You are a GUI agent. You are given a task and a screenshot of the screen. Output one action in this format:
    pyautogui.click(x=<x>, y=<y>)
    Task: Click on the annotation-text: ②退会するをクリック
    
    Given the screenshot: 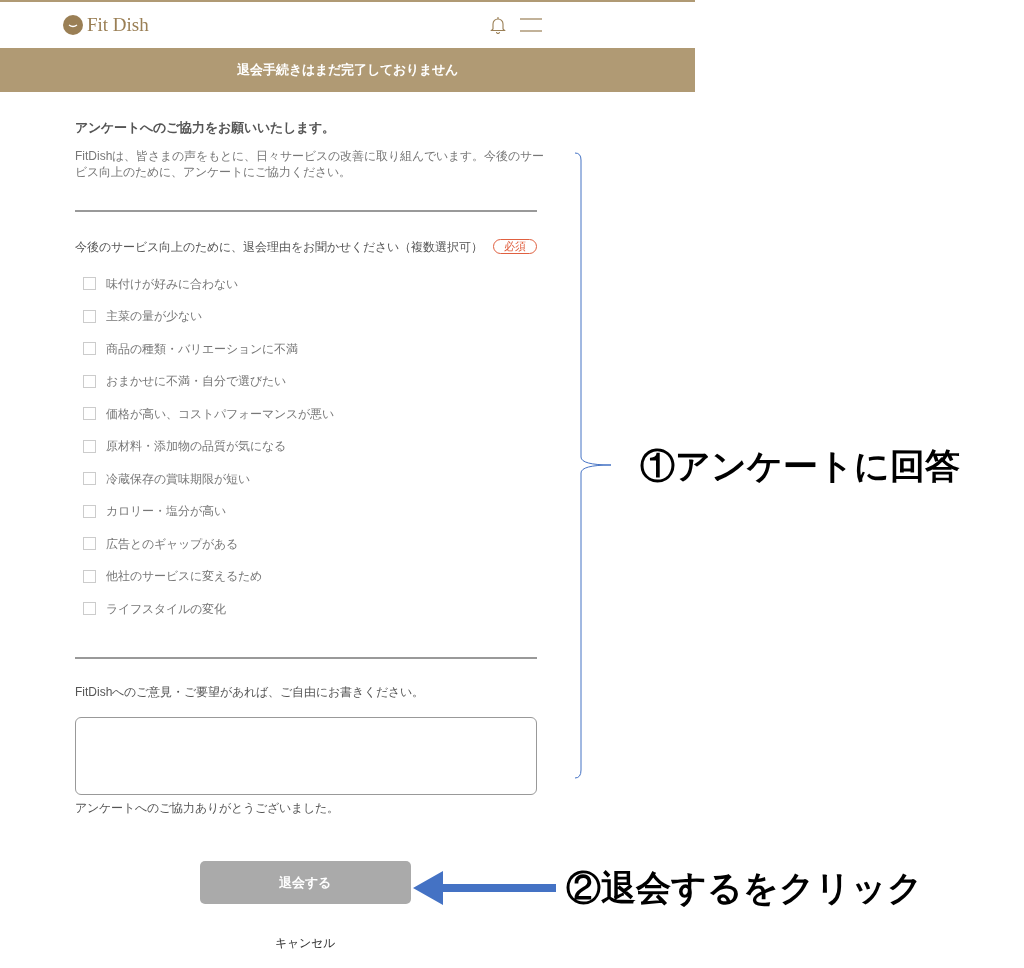 What is the action you would take?
    pyautogui.click(x=744, y=888)
    